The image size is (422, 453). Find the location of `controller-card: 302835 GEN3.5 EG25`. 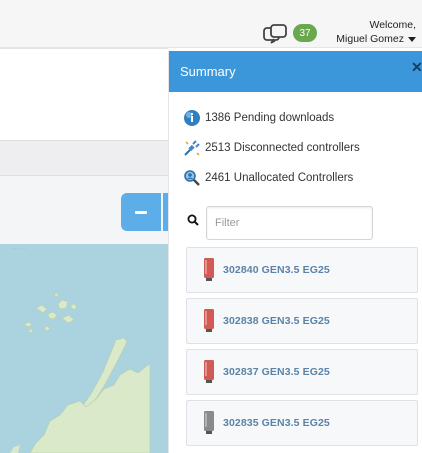

controller-card: 302835 GEN3.5 EG25 is located at coordinates (302, 423).